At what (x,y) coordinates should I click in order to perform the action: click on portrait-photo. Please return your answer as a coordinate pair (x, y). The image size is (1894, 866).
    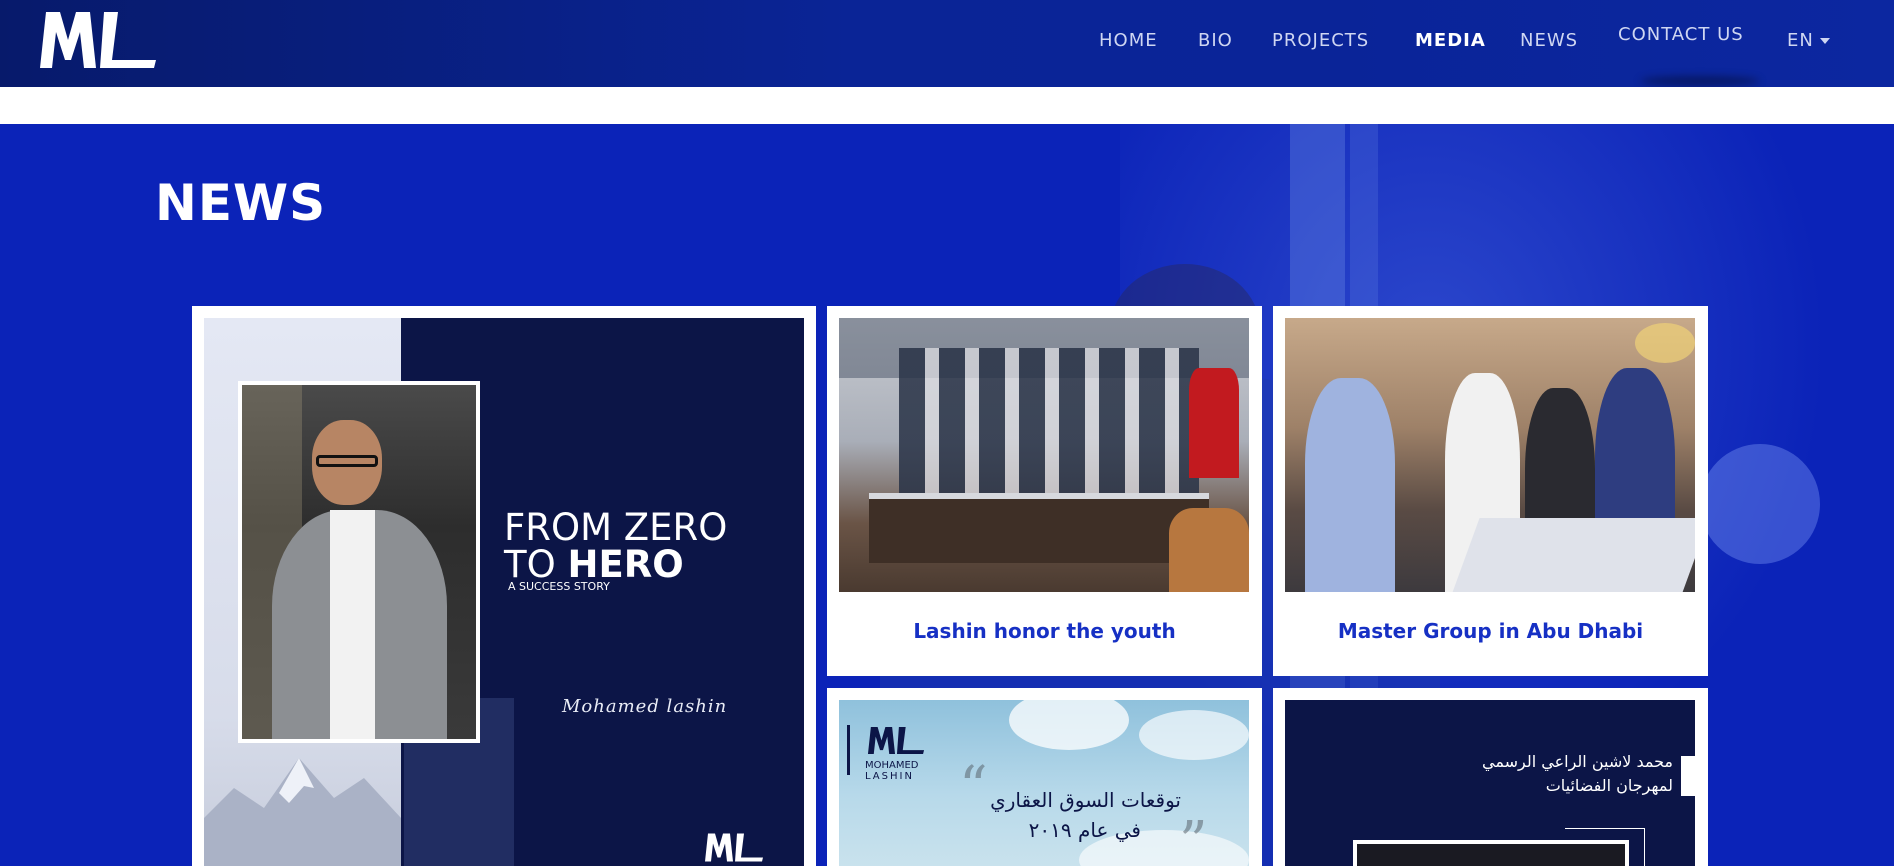
    Looking at the image, I should click on (359, 562).